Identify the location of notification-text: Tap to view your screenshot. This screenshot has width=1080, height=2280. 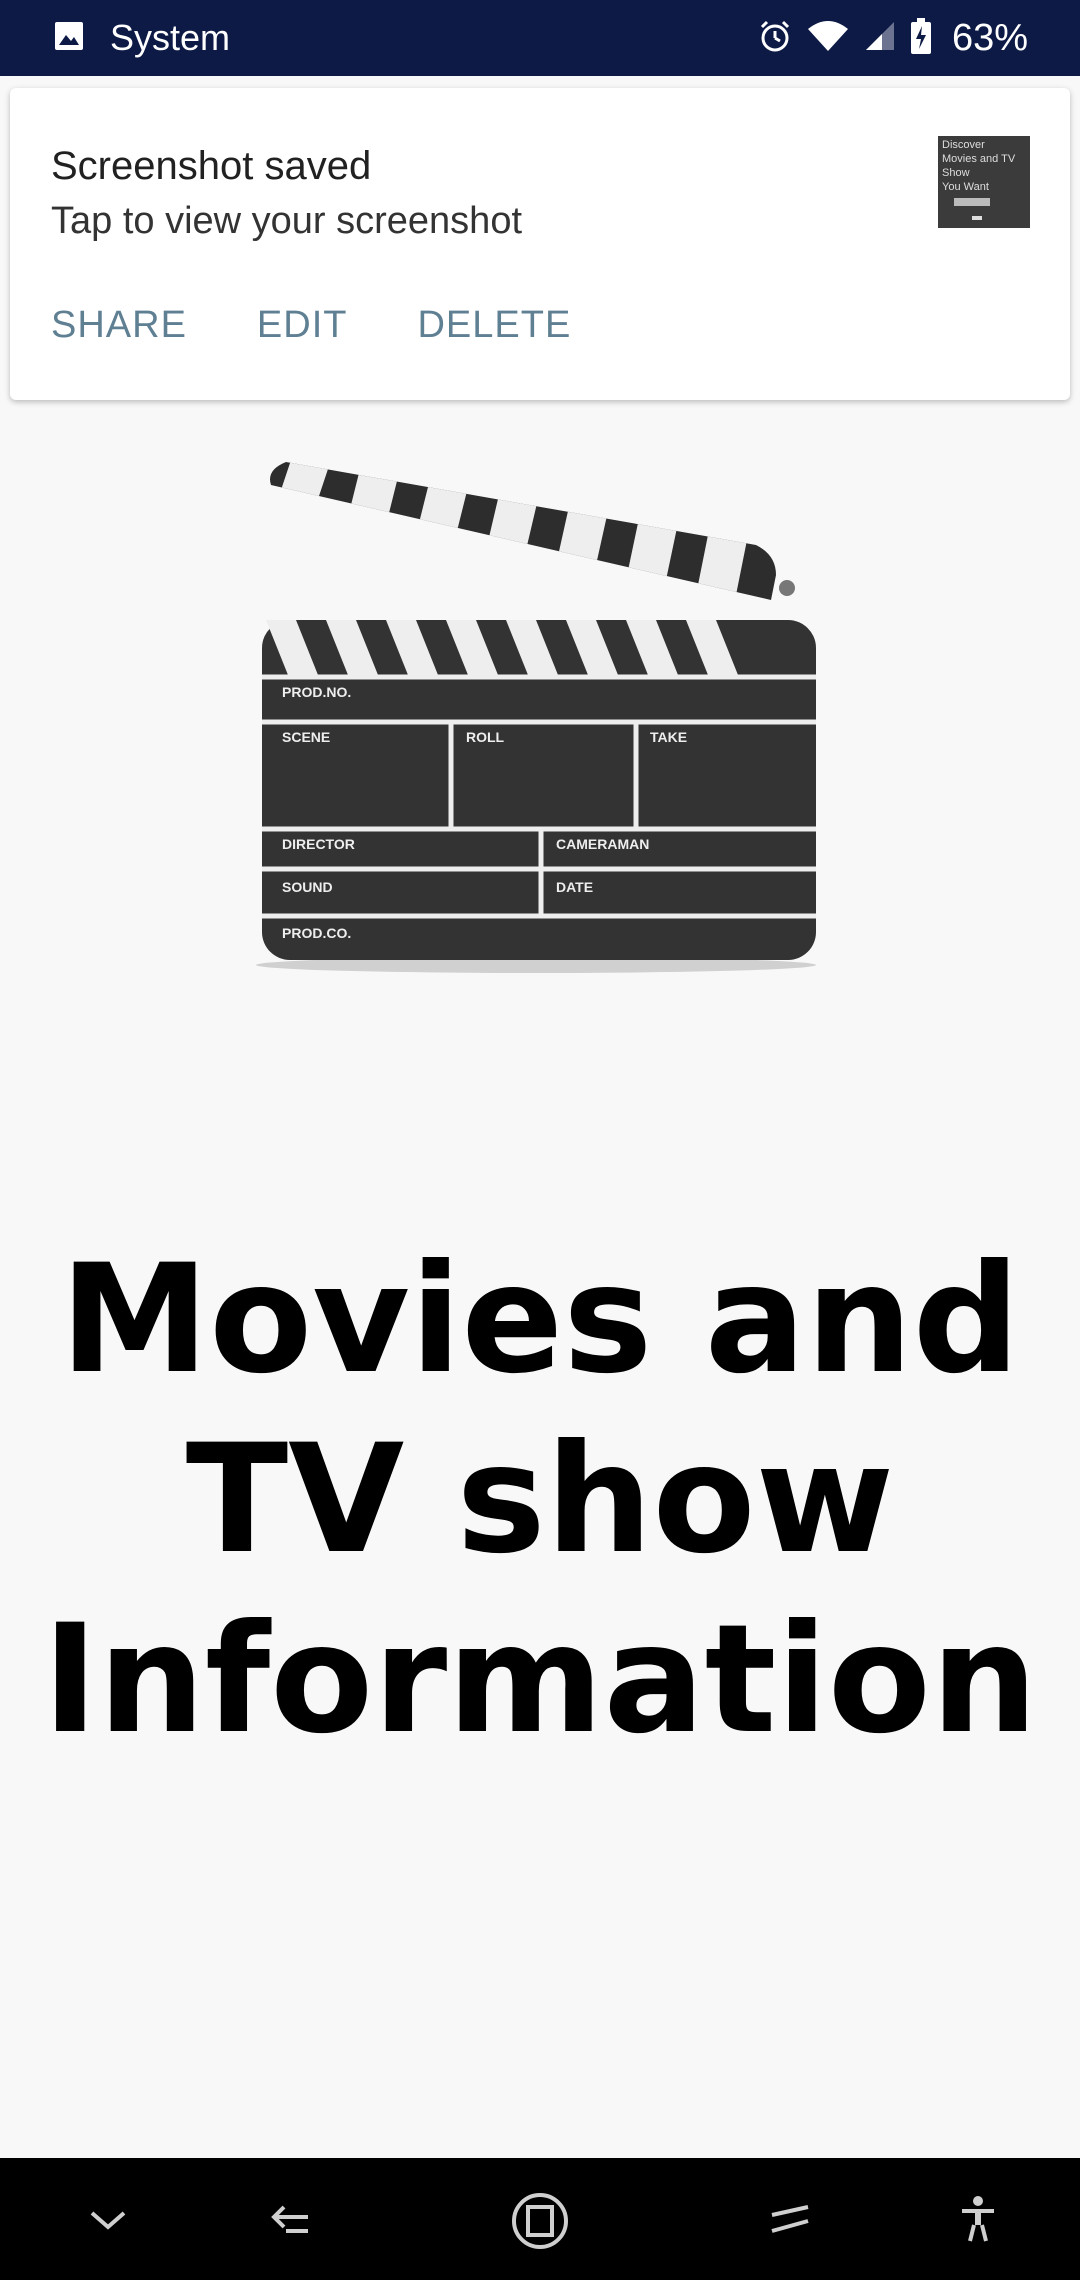
(287, 221).